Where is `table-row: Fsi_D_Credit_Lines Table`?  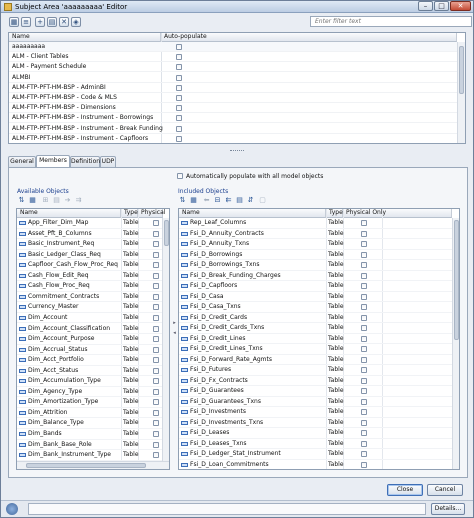
table-row: Fsi_D_Credit_Lines Table is located at coordinates (315, 339).